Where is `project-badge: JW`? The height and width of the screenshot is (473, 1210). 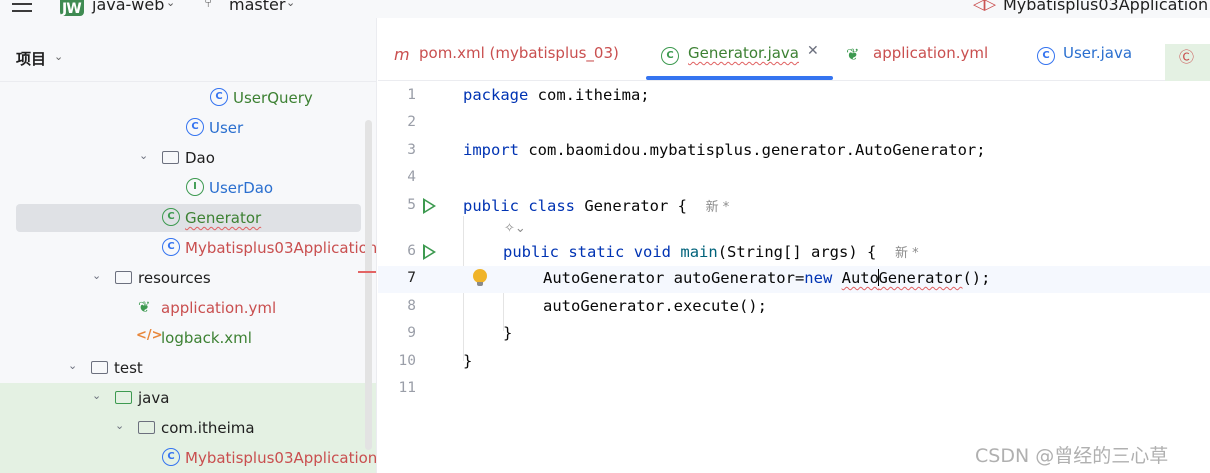
project-badge: JW is located at coordinates (72, 8).